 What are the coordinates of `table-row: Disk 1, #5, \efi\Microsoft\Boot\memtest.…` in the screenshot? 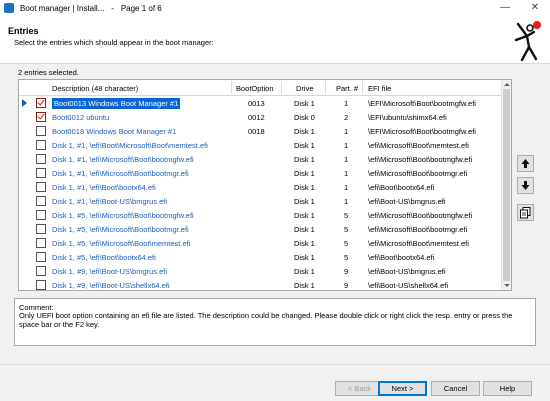 It's located at (260, 243).